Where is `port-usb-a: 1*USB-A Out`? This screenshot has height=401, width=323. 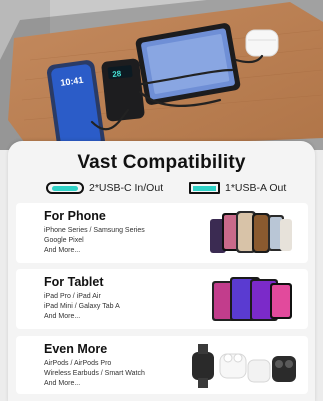 port-usb-a: 1*USB-A Out is located at coordinates (237, 188).